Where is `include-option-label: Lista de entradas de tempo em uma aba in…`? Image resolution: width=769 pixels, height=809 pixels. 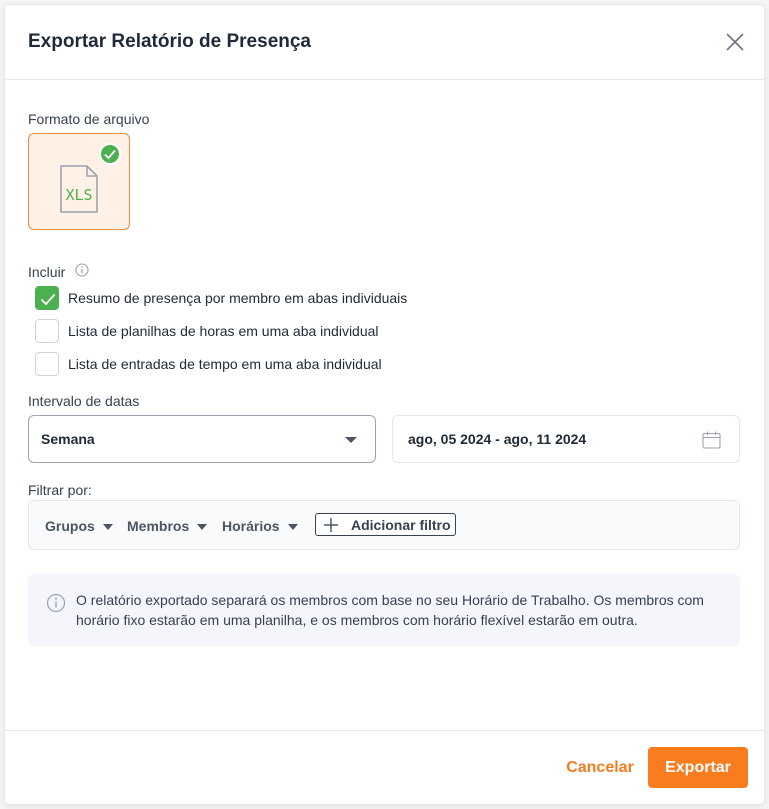 include-option-label: Lista de entradas de tempo em uma aba in… is located at coordinates (225, 364).